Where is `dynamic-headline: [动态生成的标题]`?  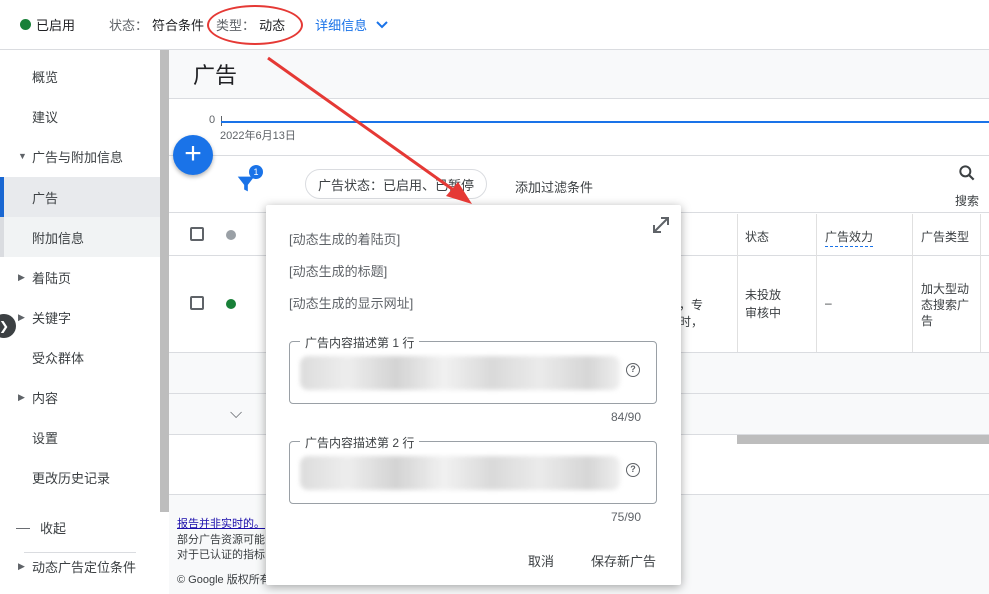 dynamic-headline: [动态生成的标题] is located at coordinates (338, 271).